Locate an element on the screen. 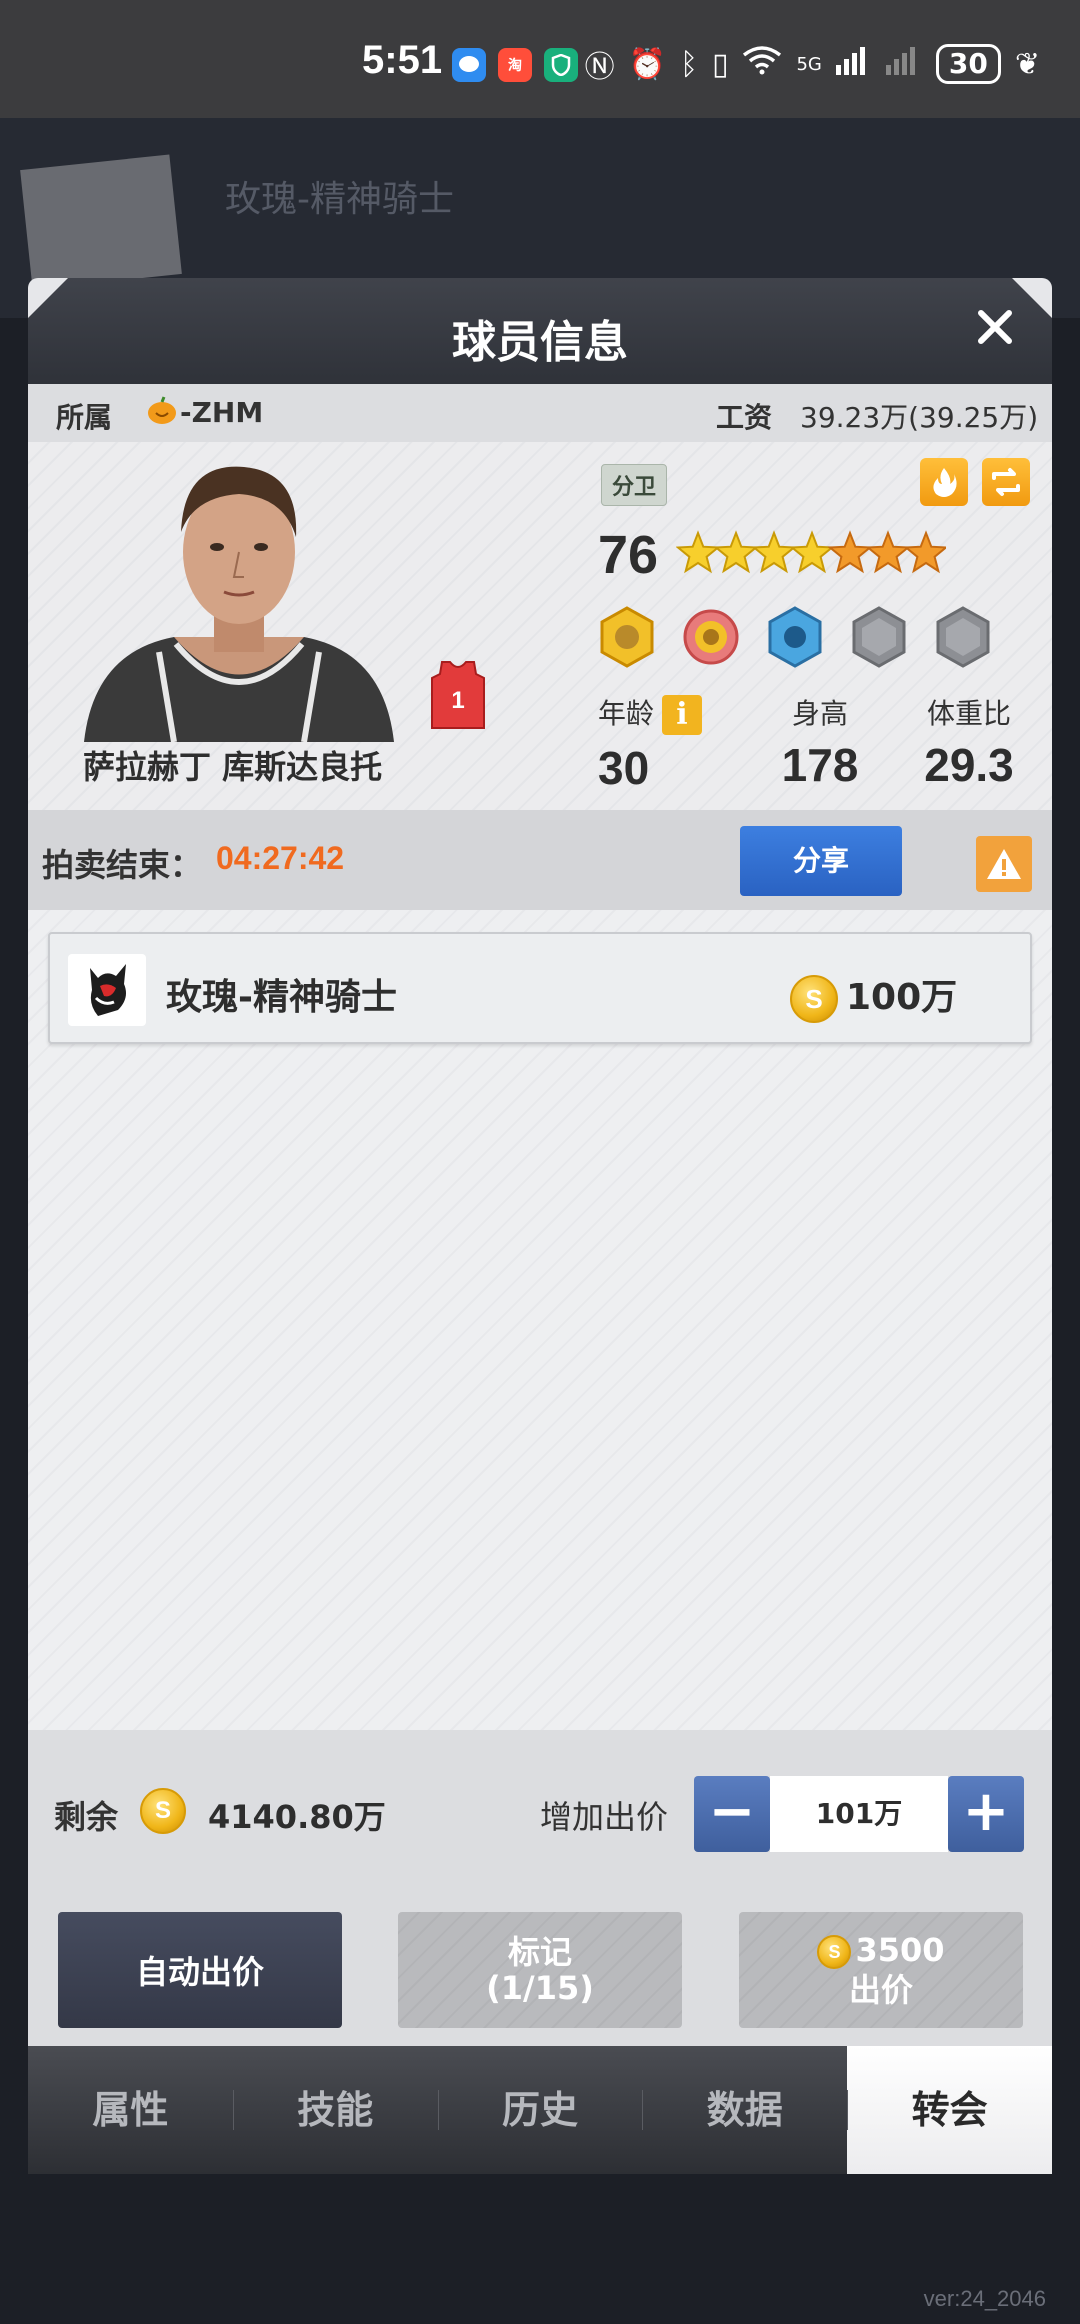 The image size is (1080, 2324). weight-ratio-value: 29.3 is located at coordinates (969, 765).